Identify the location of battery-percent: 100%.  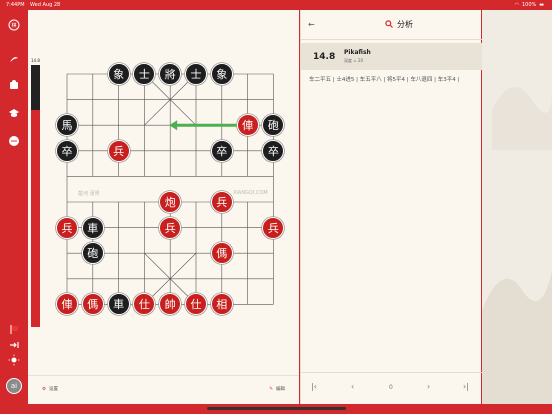
(529, 5).